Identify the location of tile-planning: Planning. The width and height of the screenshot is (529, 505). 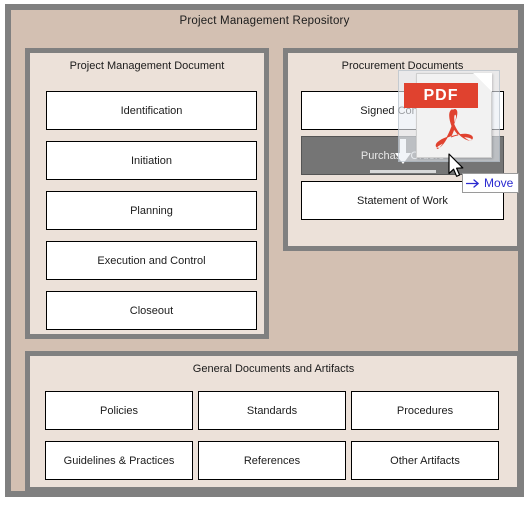
(151, 210).